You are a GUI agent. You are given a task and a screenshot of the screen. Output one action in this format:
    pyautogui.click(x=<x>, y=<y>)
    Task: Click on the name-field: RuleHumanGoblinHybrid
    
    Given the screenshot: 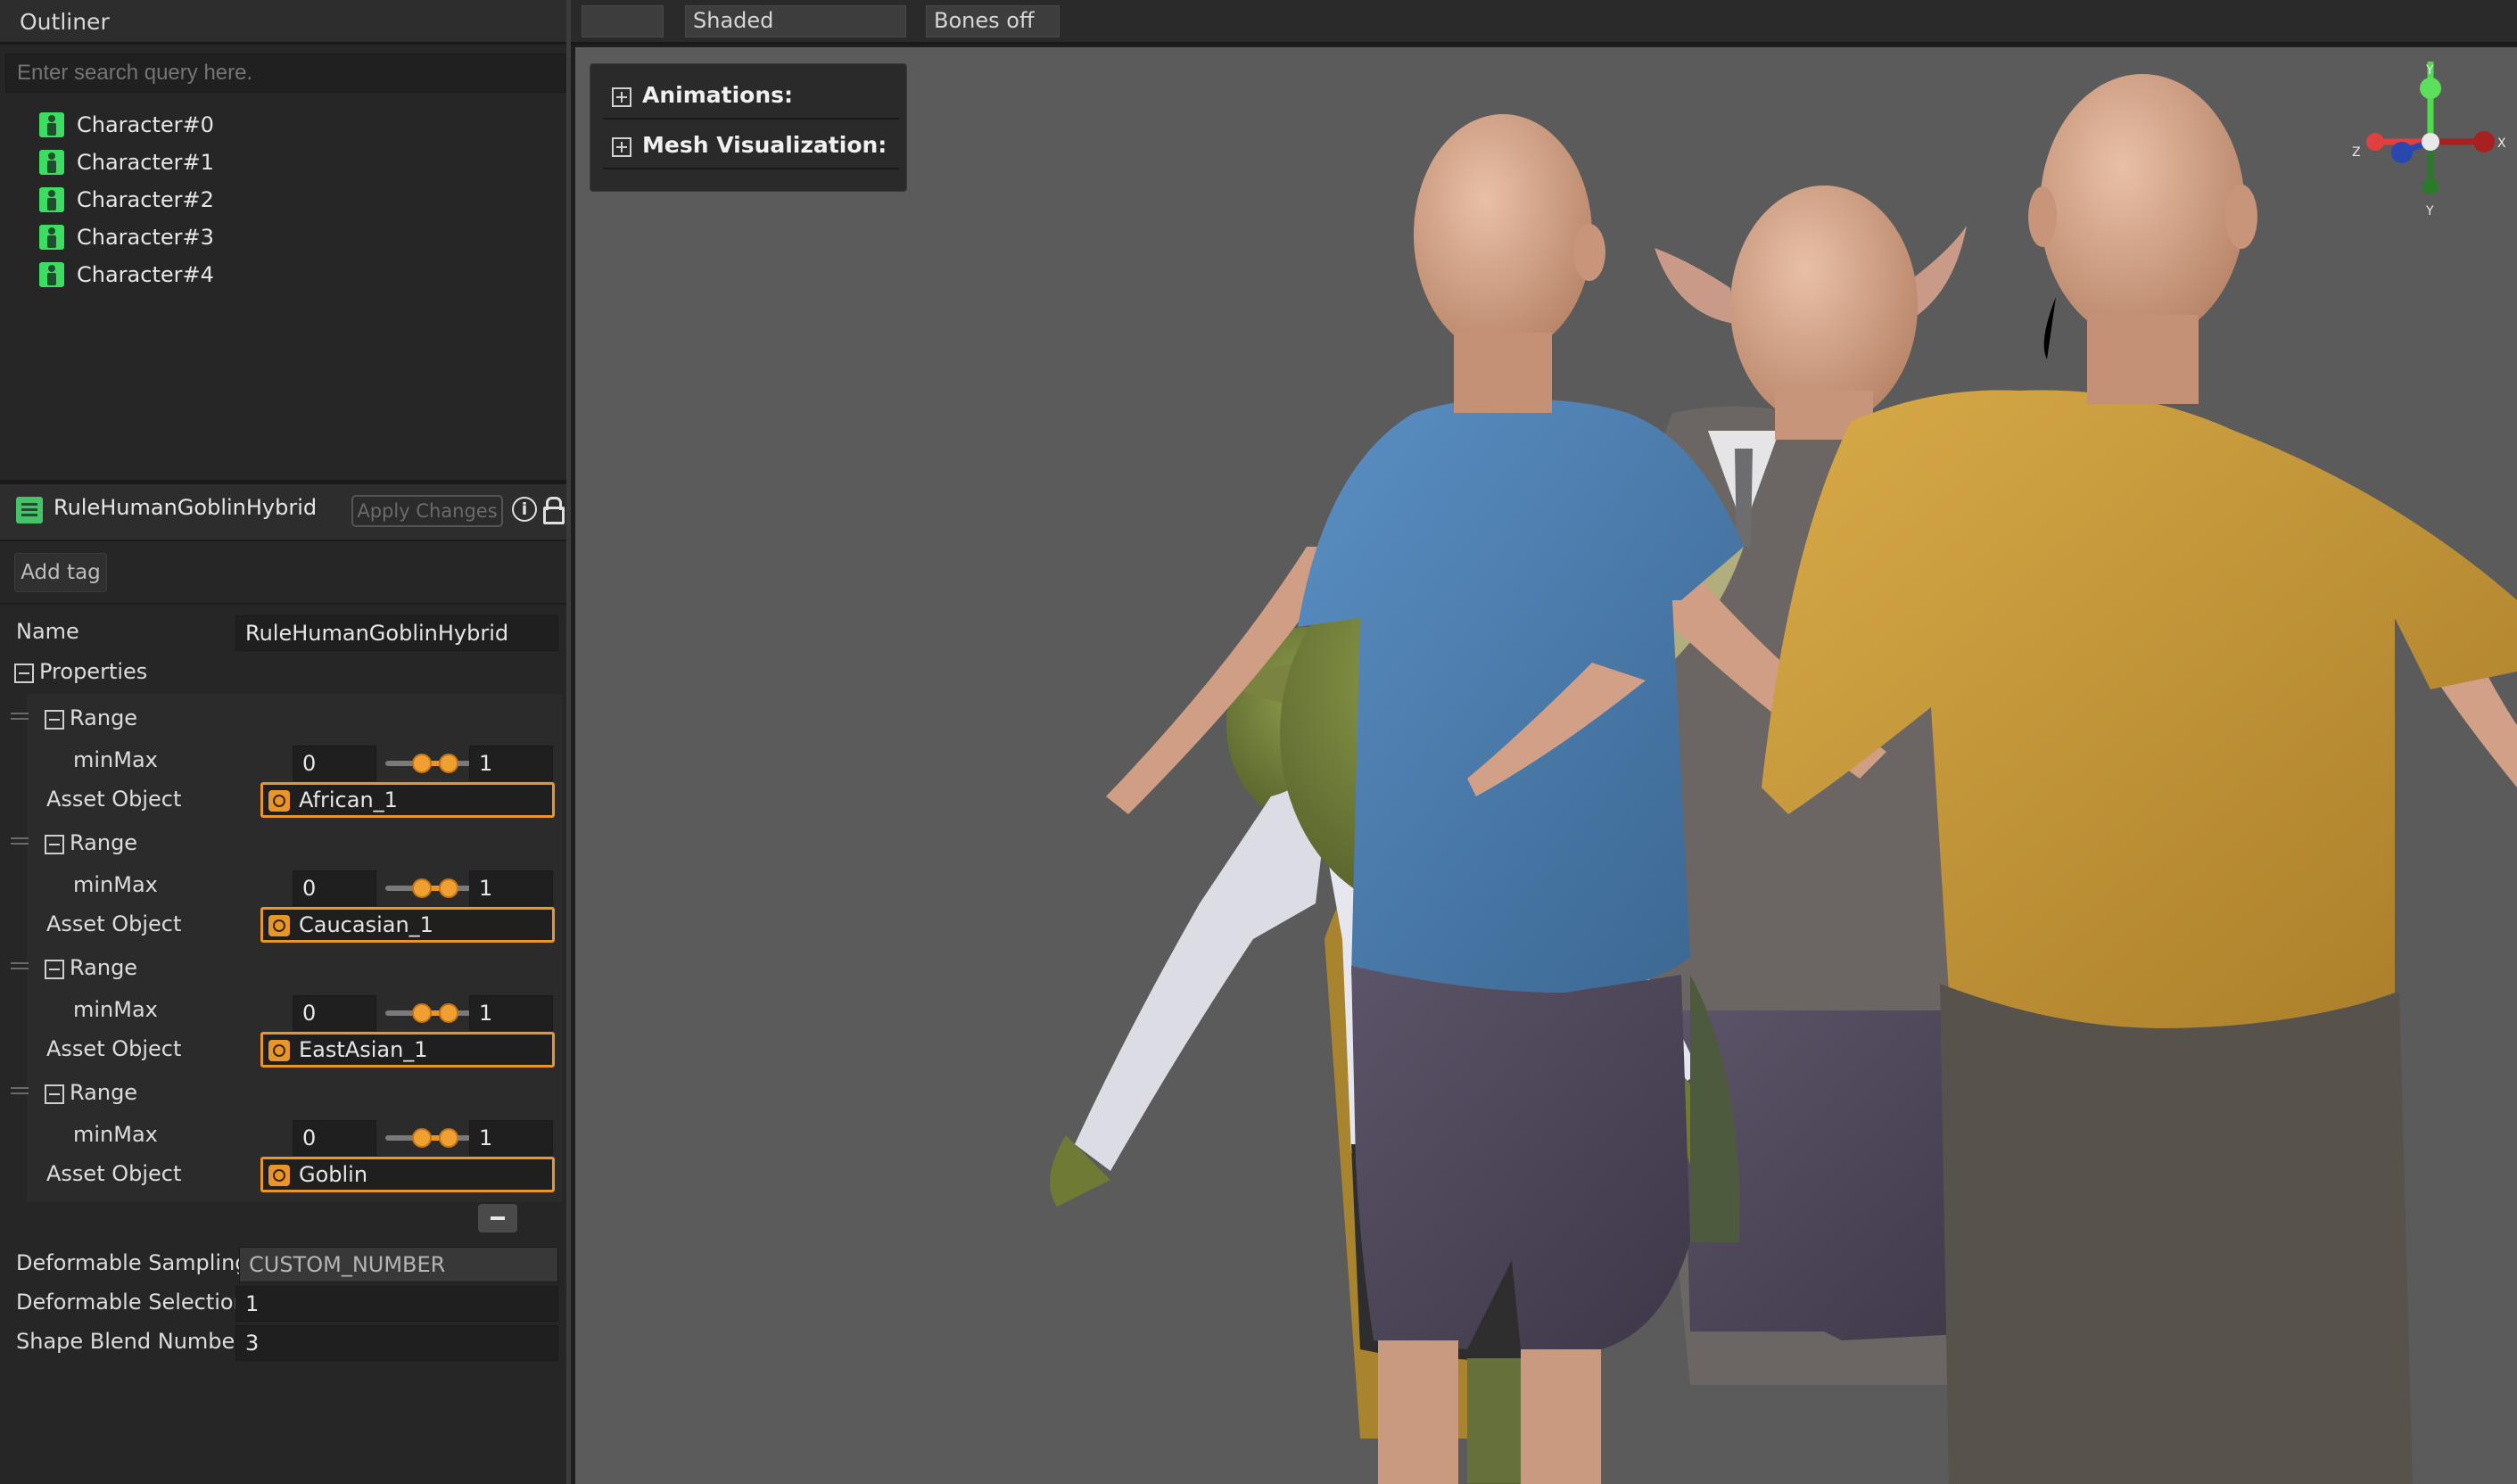 What is the action you would take?
    pyautogui.click(x=397, y=633)
    